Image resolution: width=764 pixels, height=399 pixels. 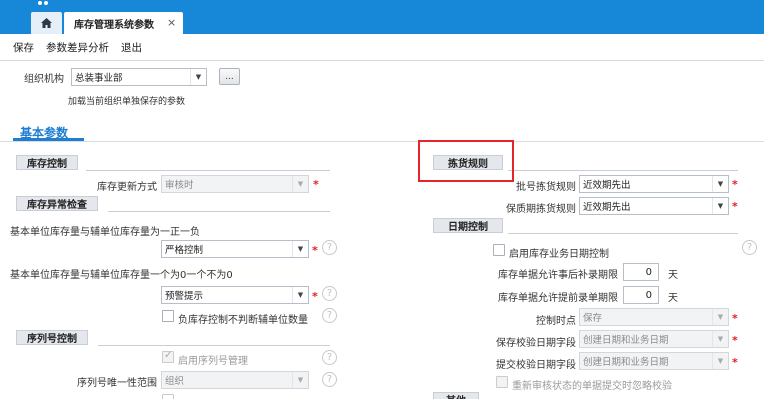 What do you see at coordinates (131, 47) in the screenshot?
I see `exit-button: 退出` at bounding box center [131, 47].